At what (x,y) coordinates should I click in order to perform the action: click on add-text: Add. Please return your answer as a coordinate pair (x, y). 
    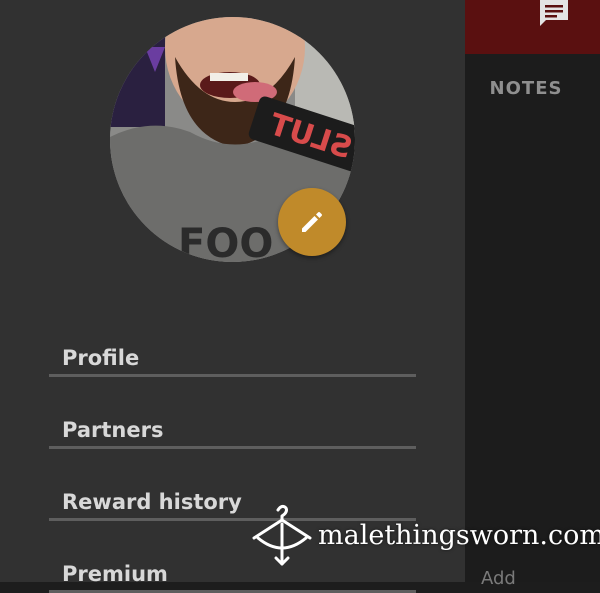
    Looking at the image, I should click on (498, 578).